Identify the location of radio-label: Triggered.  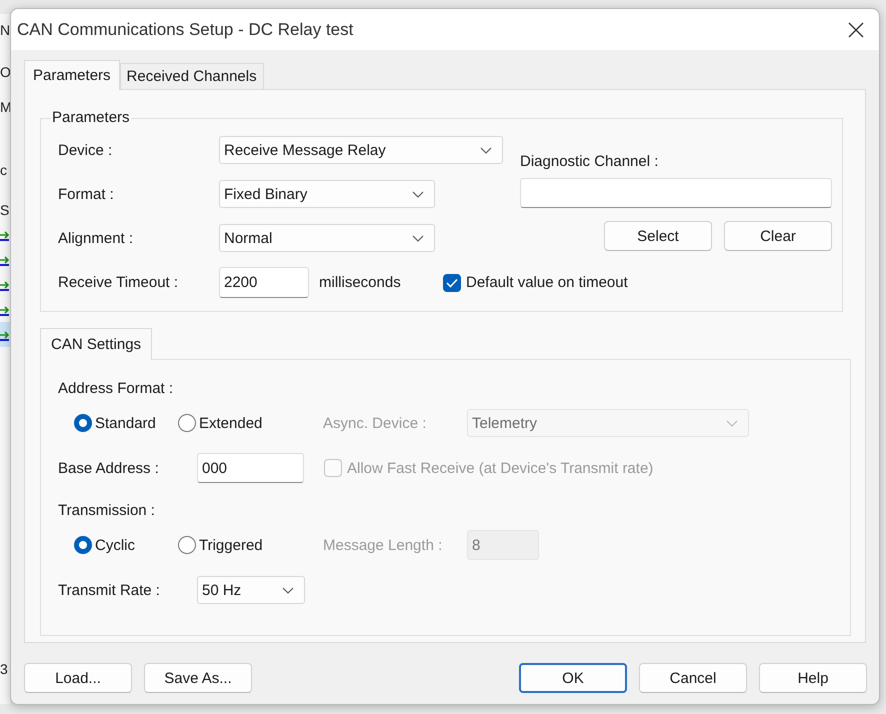
(231, 545).